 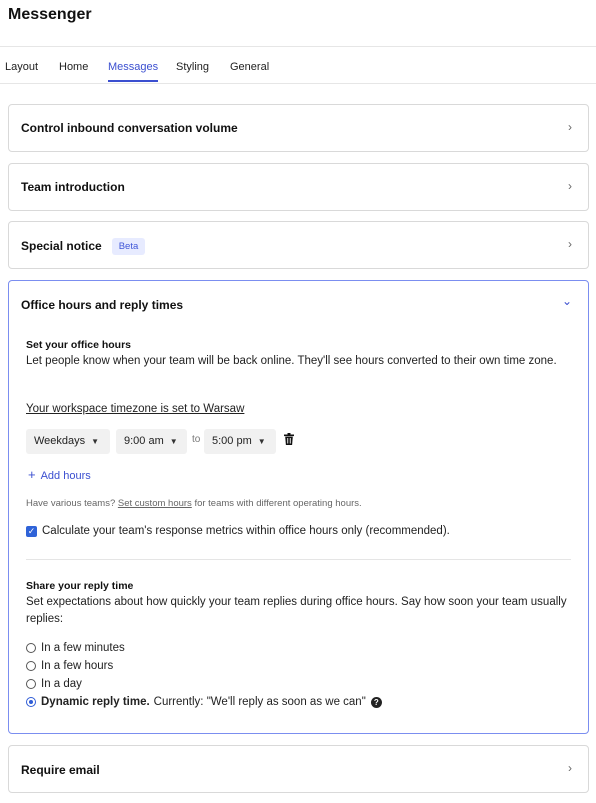 What do you see at coordinates (249, 67) in the screenshot?
I see `tab-general: General` at bounding box center [249, 67].